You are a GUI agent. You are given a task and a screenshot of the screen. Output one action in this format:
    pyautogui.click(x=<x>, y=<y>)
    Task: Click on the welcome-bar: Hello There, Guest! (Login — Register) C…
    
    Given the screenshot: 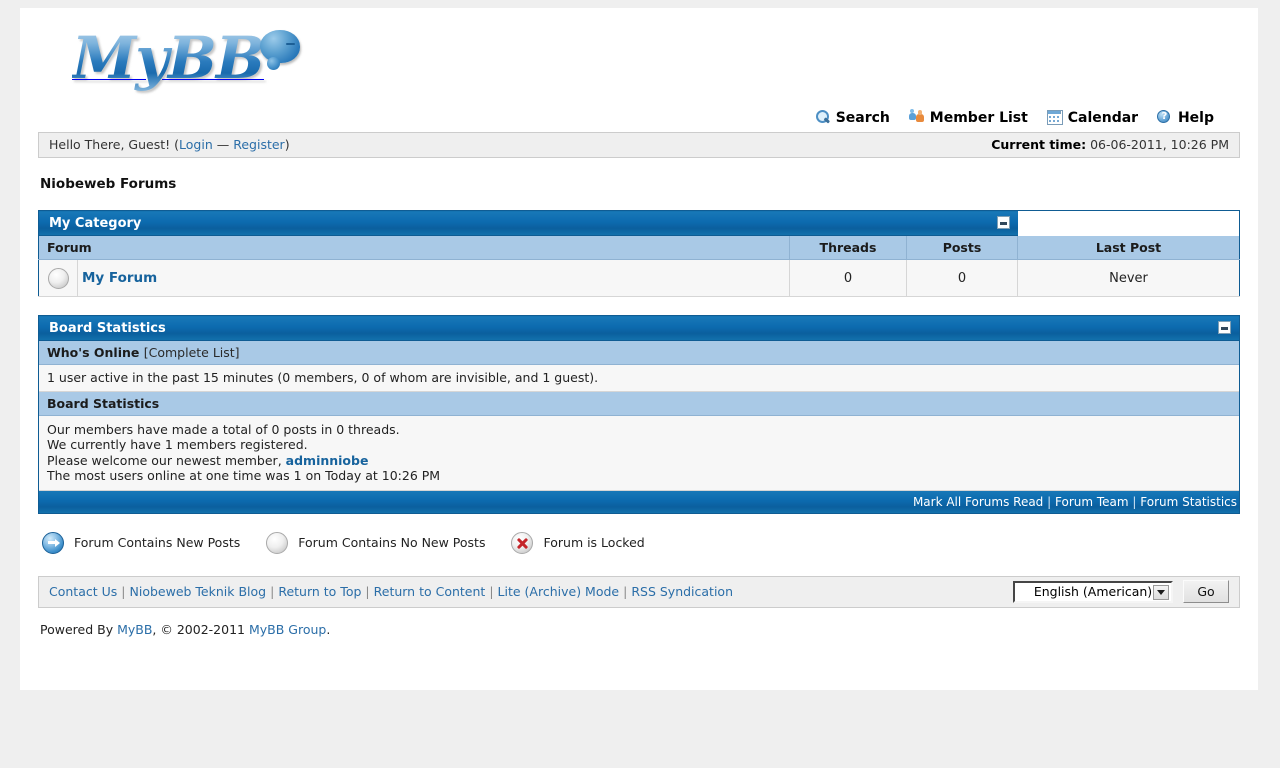 What is the action you would take?
    pyautogui.click(x=639, y=145)
    